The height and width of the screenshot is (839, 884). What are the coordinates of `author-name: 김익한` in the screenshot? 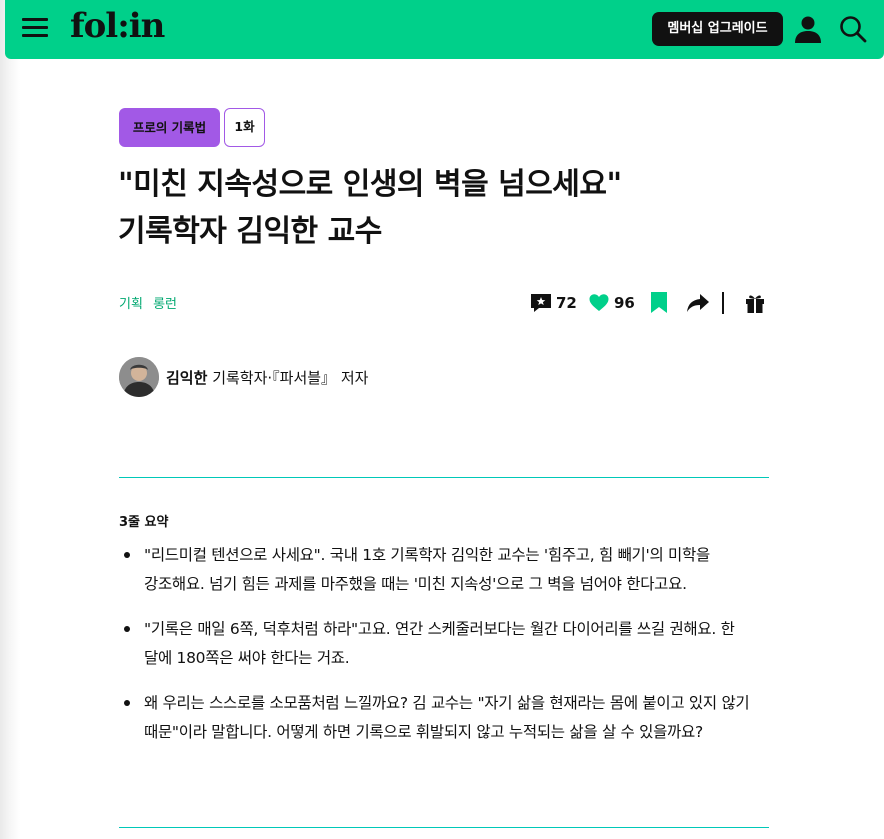 It's located at (186, 378).